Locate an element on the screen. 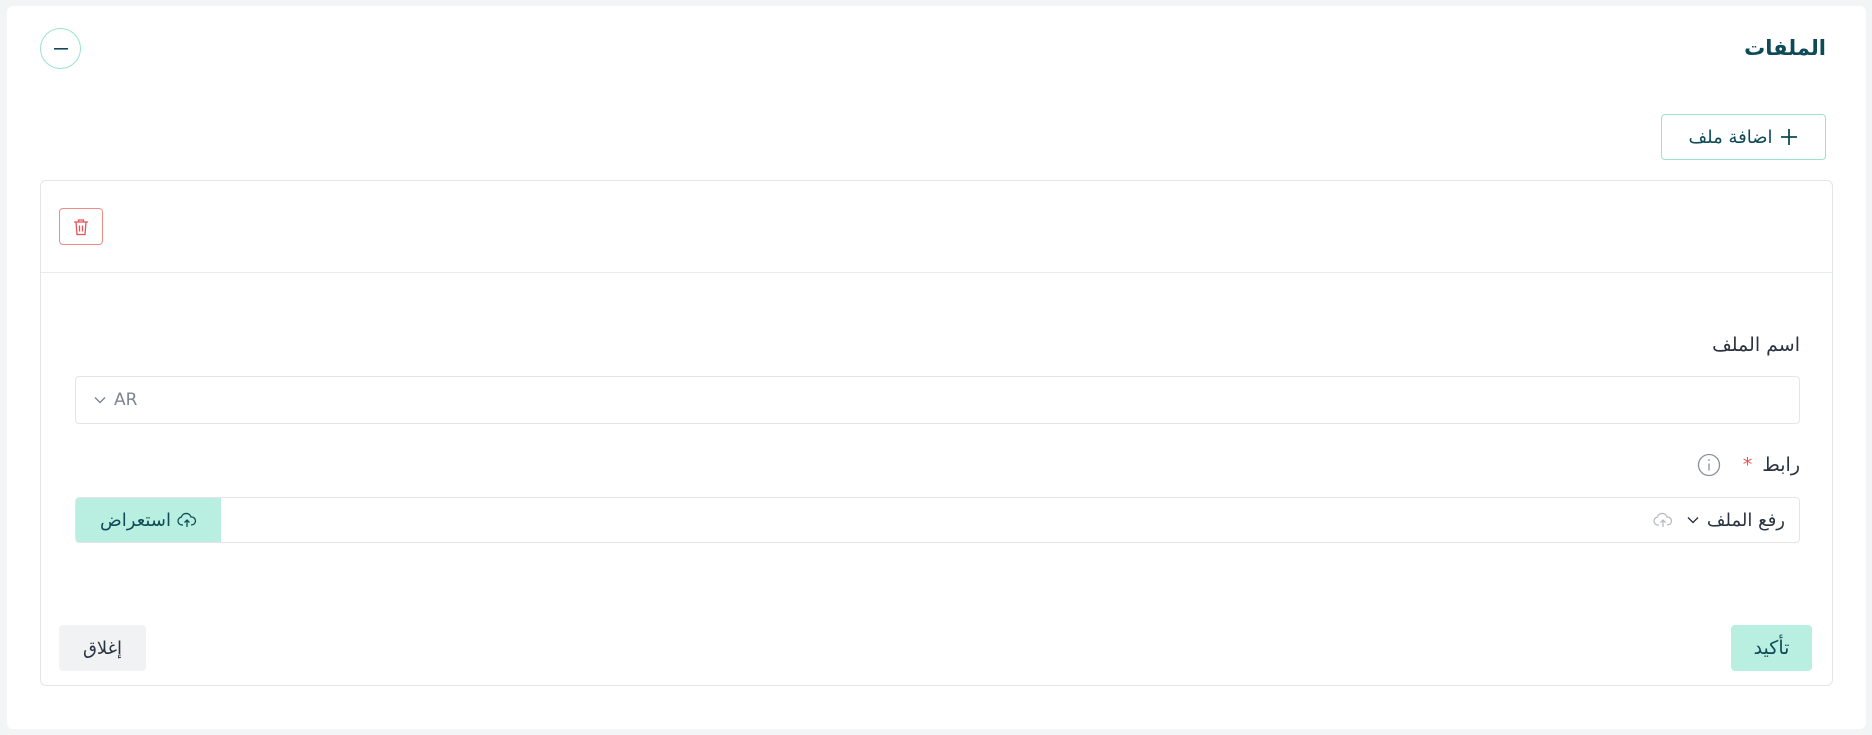 This screenshot has width=1872, height=735. add-file-label: اضافة ملف is located at coordinates (1730, 137).